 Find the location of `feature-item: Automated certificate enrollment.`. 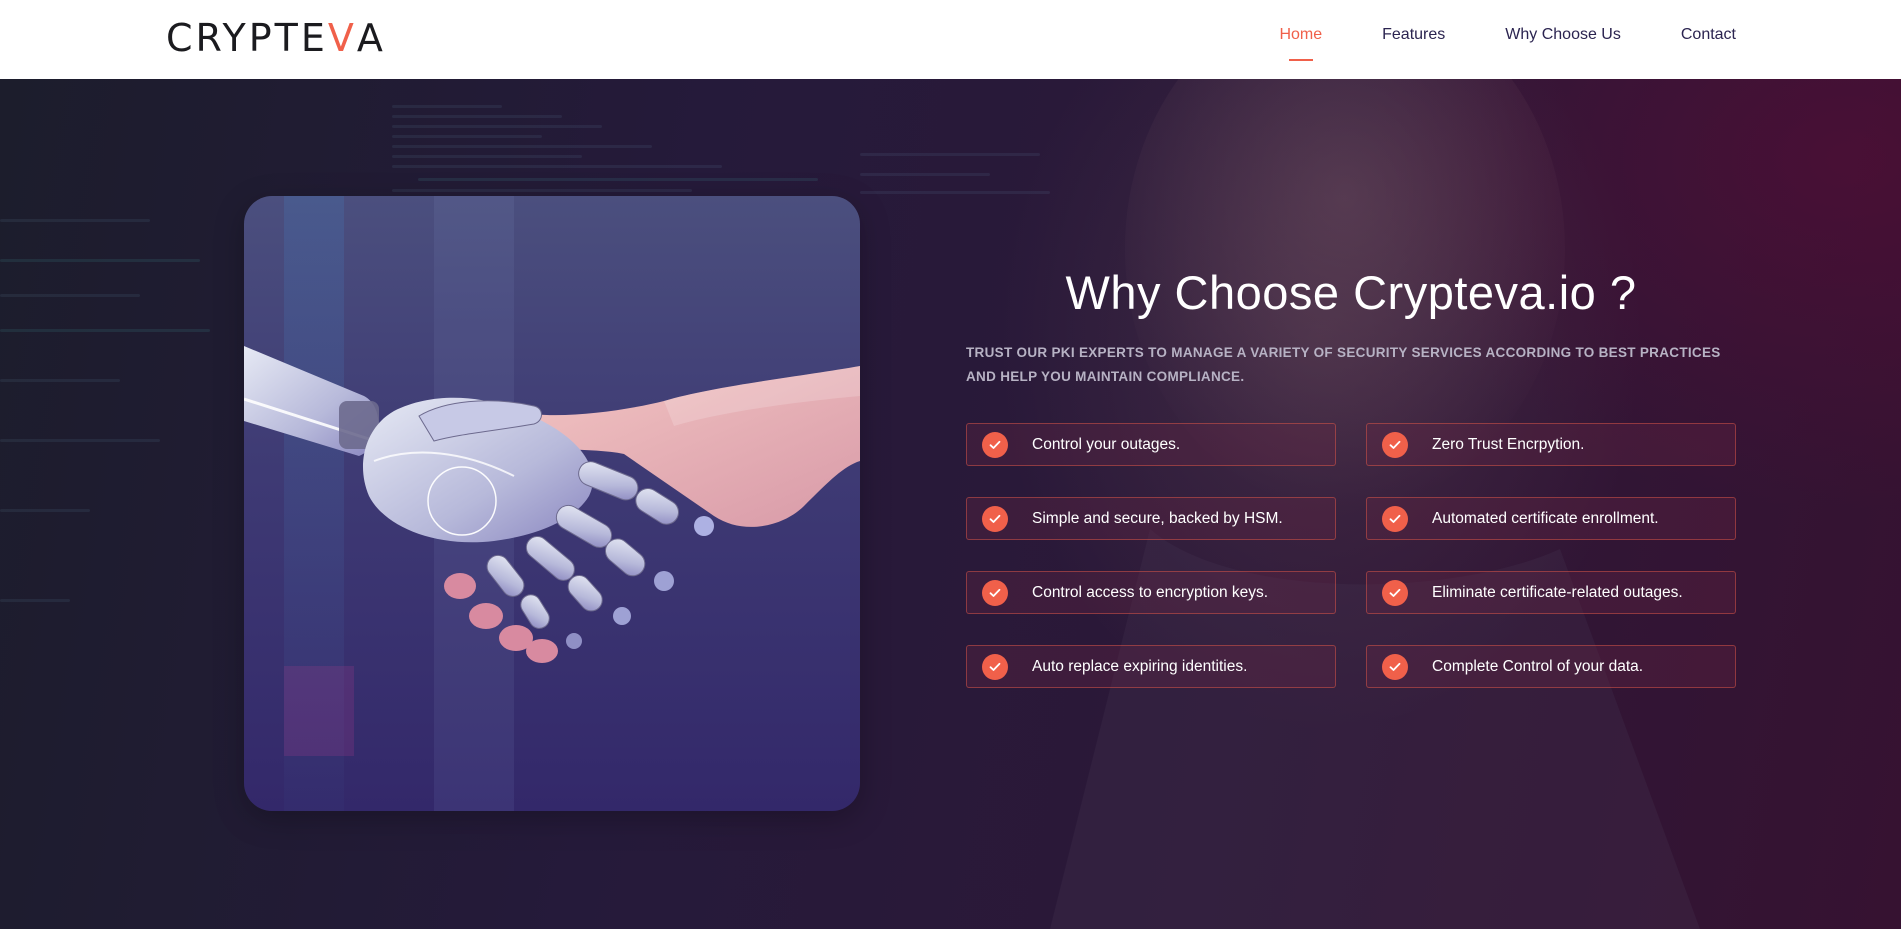

feature-item: Automated certificate enrollment. is located at coordinates (1551, 518).